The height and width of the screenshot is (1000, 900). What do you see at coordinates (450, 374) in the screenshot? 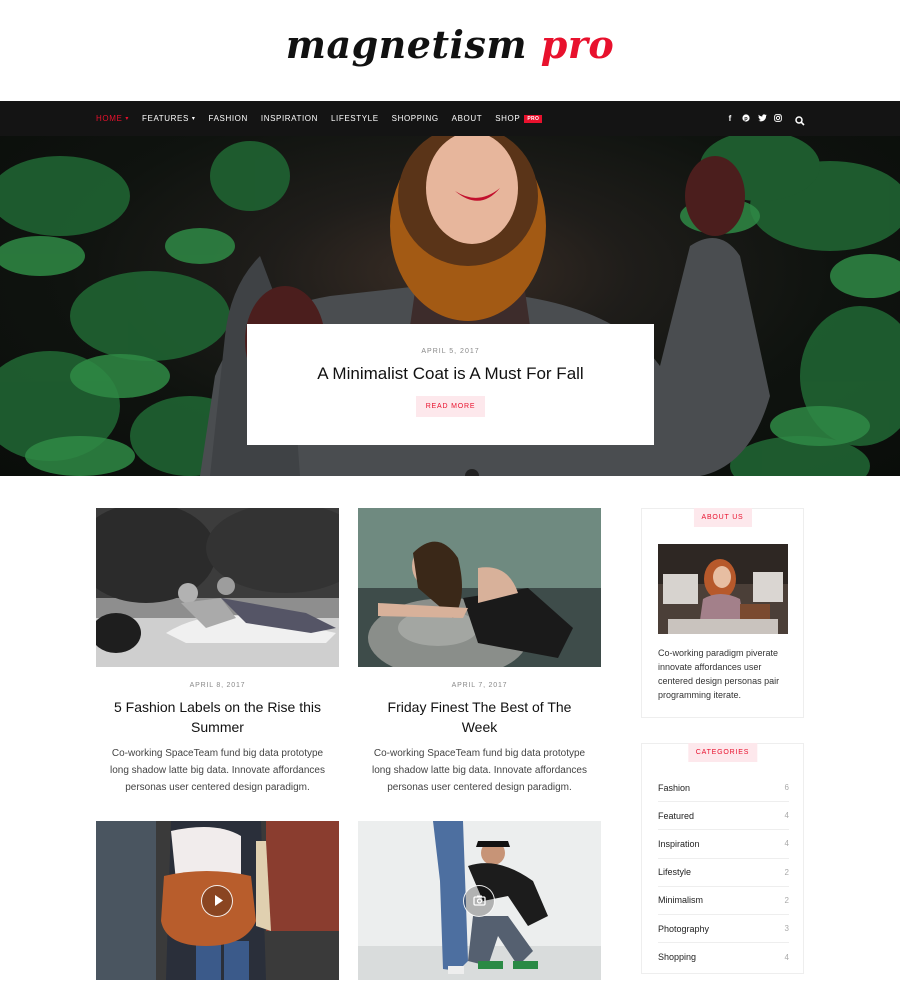
I see `hero-post-title: A Minimalist Coat is A Must For Fall` at bounding box center [450, 374].